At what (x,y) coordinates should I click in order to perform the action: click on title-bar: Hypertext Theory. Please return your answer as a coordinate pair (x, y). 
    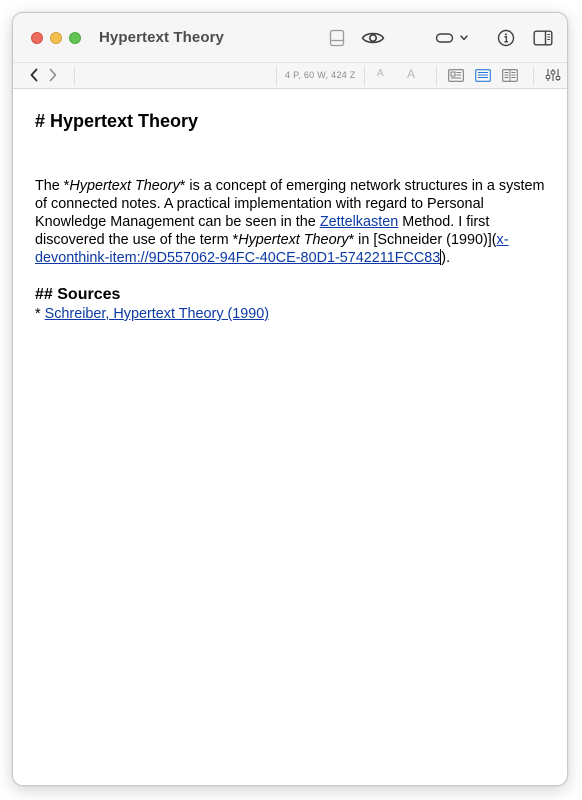
    Looking at the image, I should click on (290, 38).